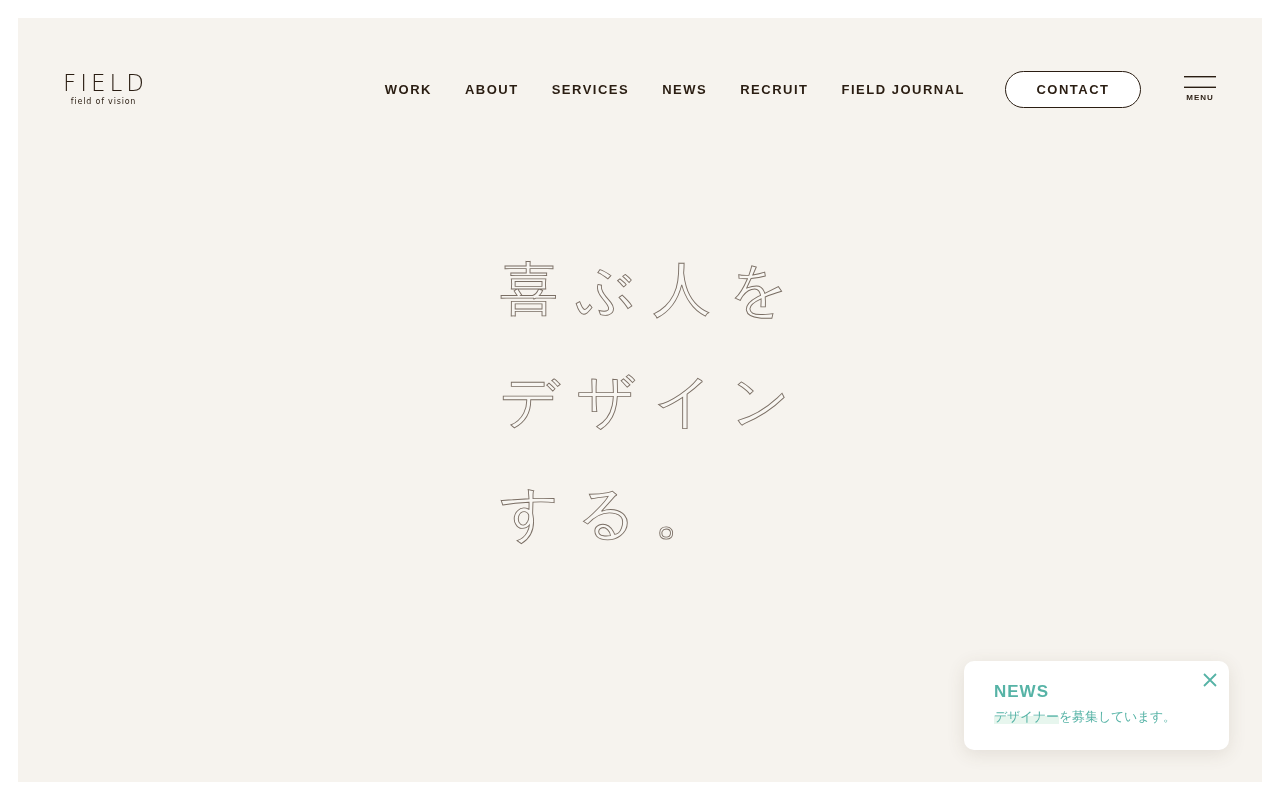 The image size is (1280, 800). I want to click on nav-link: FIELD JOURNAL, so click(903, 89).